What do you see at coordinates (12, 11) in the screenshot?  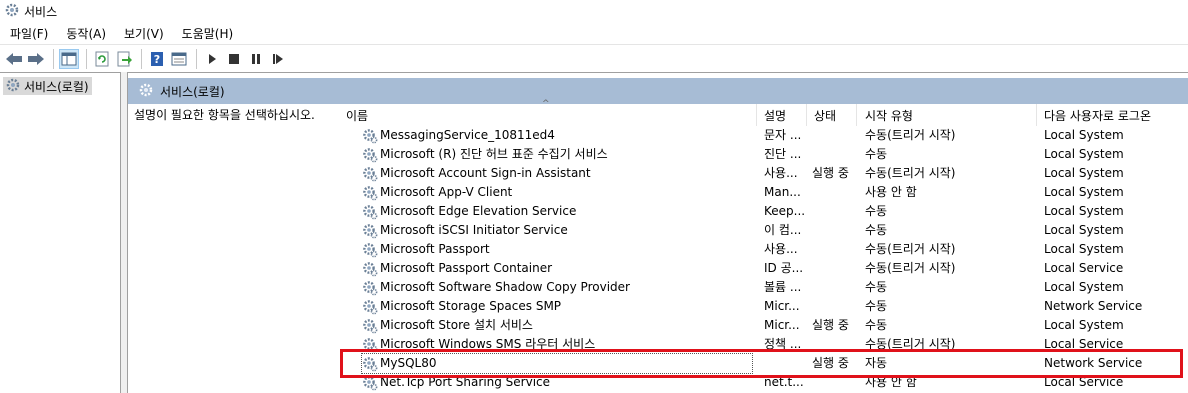 I see `services-gear-icon` at bounding box center [12, 11].